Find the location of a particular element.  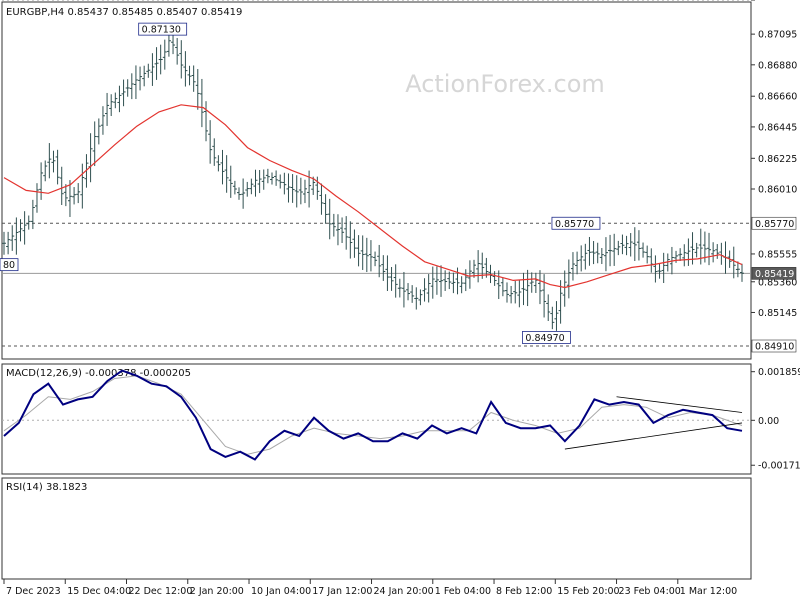

rsi-panel-title: RSI(14) 38.1823 is located at coordinates (46, 487).